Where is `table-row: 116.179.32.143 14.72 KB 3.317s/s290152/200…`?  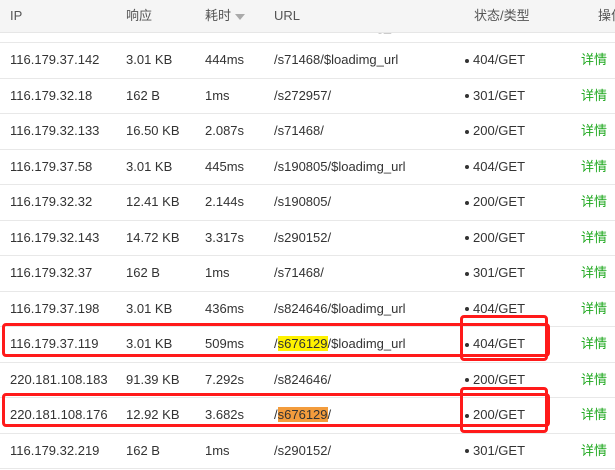
table-row: 116.179.32.143 14.72 KB 3.317s/s290152/200… is located at coordinates (307, 238).